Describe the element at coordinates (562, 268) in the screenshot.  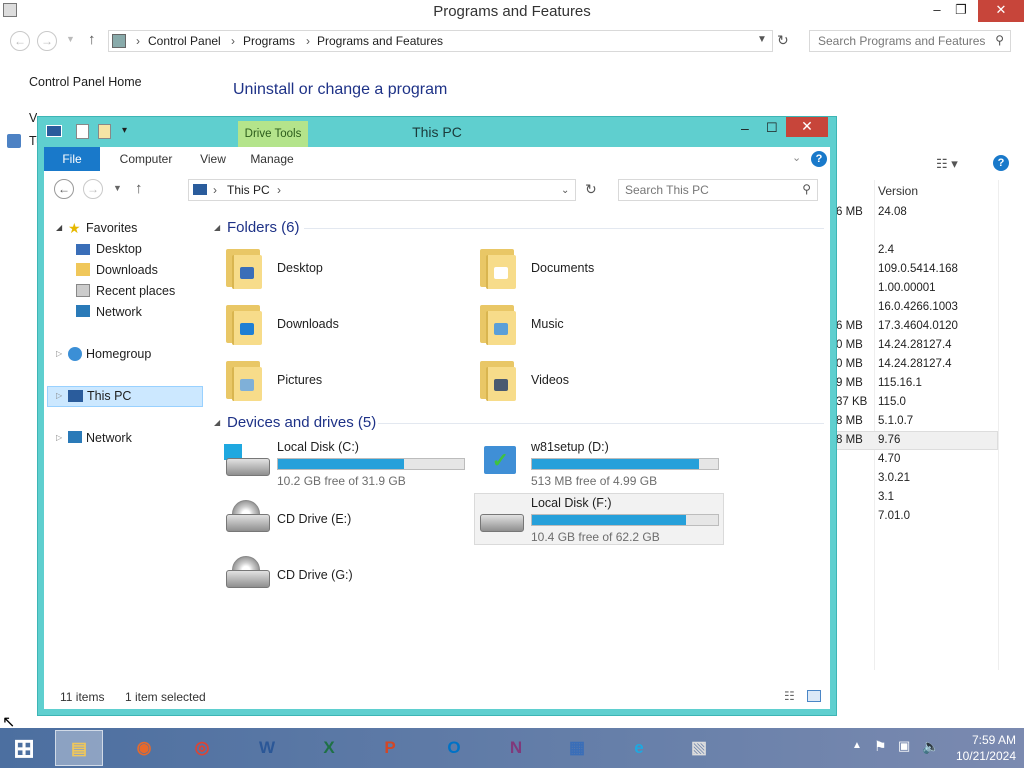
I see `folder-label: Documents` at that location.